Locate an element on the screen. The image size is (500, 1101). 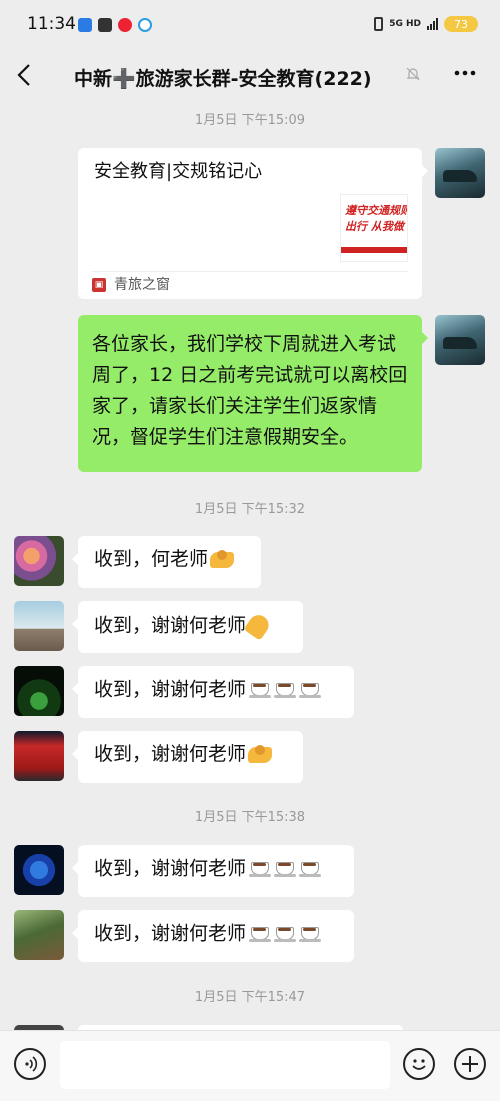
link-card-thumbnail: 遵守交通规则 出行 从我做 is located at coordinates (374, 228).